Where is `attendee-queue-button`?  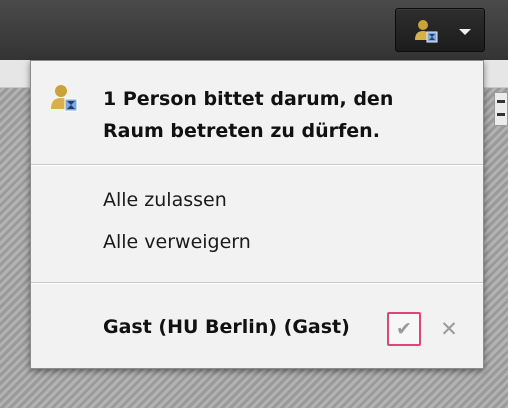 attendee-queue-button is located at coordinates (440, 30).